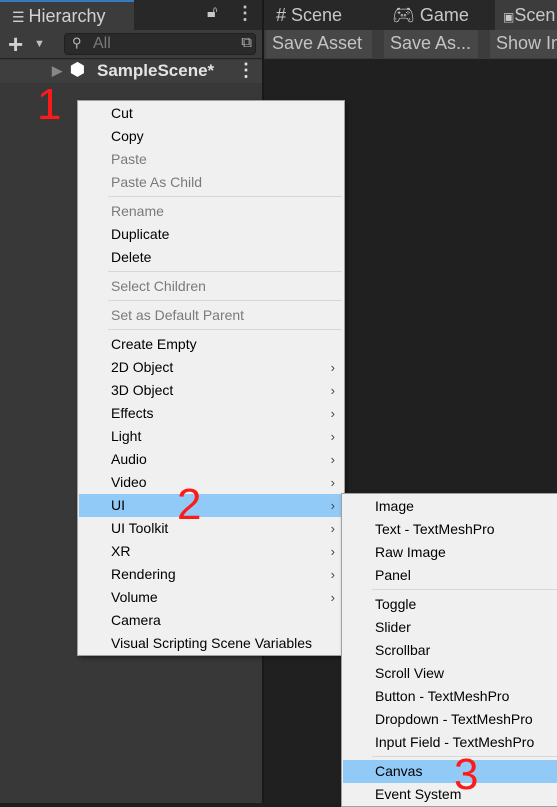 The image size is (557, 807). What do you see at coordinates (189, 504) in the screenshot?
I see `annotation-2: 2` at bounding box center [189, 504].